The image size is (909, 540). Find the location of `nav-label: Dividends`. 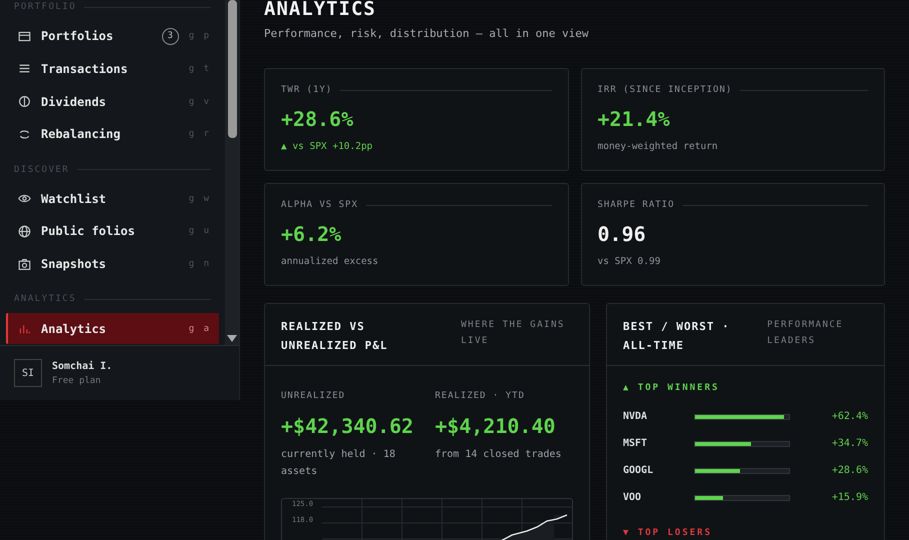

nav-label: Dividends is located at coordinates (74, 101).